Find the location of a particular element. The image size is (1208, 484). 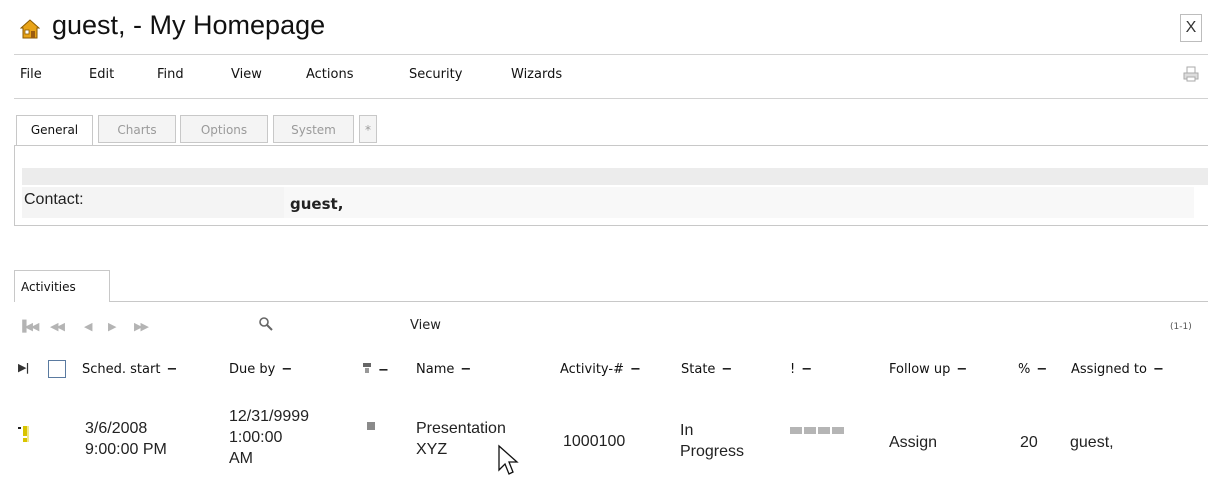

col-percent: % − is located at coordinates (1032, 369).